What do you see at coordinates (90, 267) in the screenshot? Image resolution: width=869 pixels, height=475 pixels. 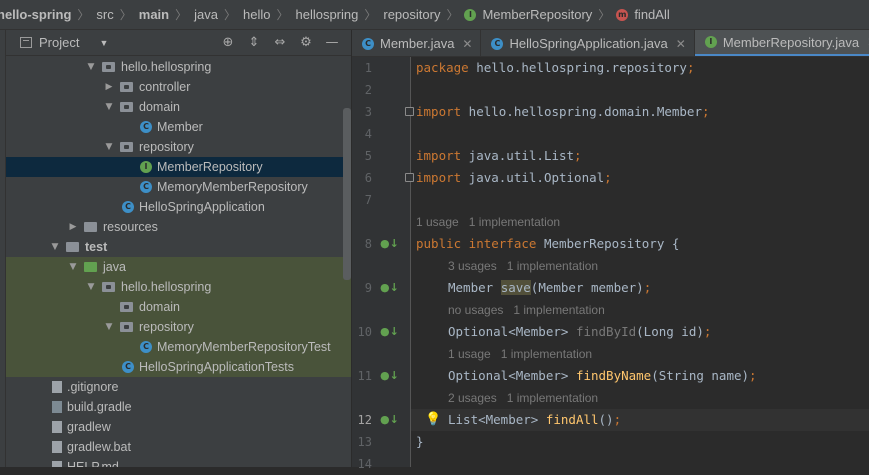 I see `test-folder-icon` at bounding box center [90, 267].